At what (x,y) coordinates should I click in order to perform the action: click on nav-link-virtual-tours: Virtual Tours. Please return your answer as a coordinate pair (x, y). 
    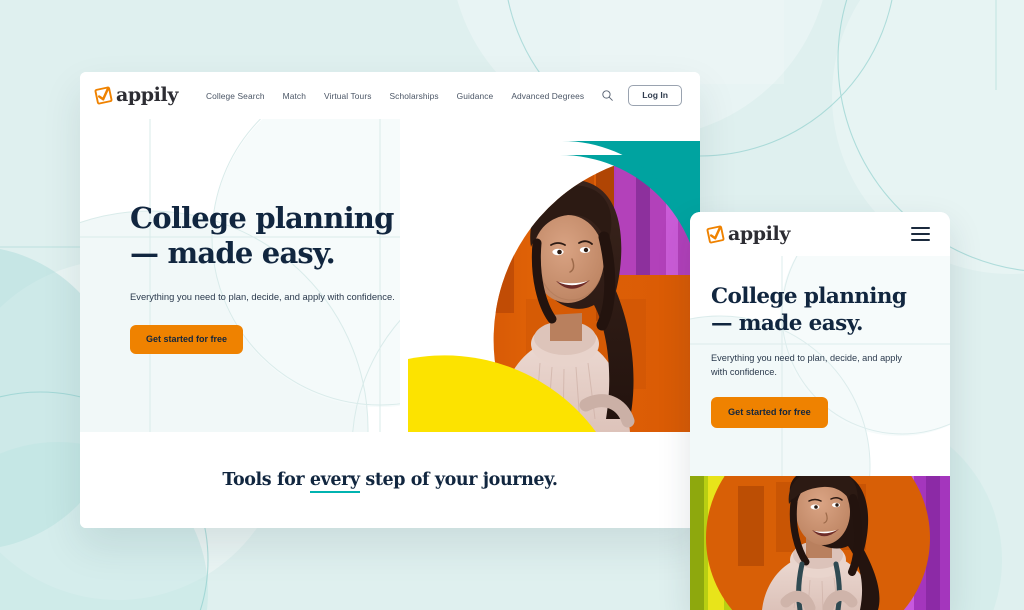
    Looking at the image, I should click on (348, 96).